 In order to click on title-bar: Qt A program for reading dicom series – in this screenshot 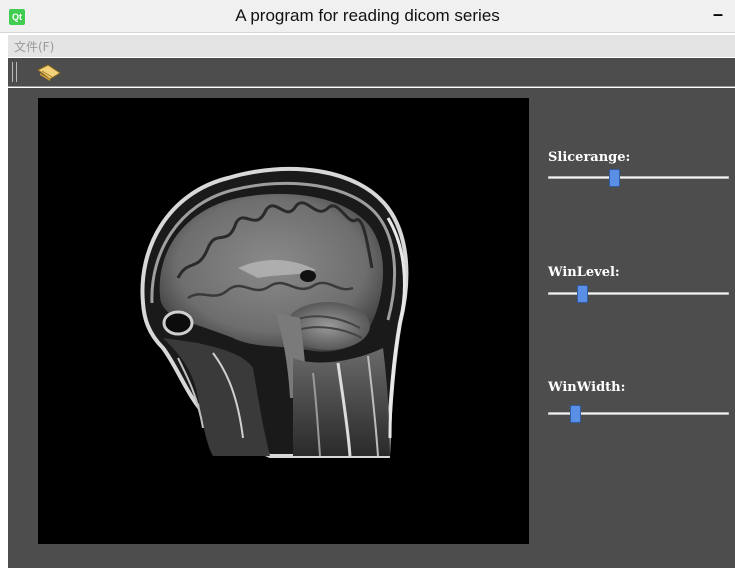, I will do `click(367, 16)`.